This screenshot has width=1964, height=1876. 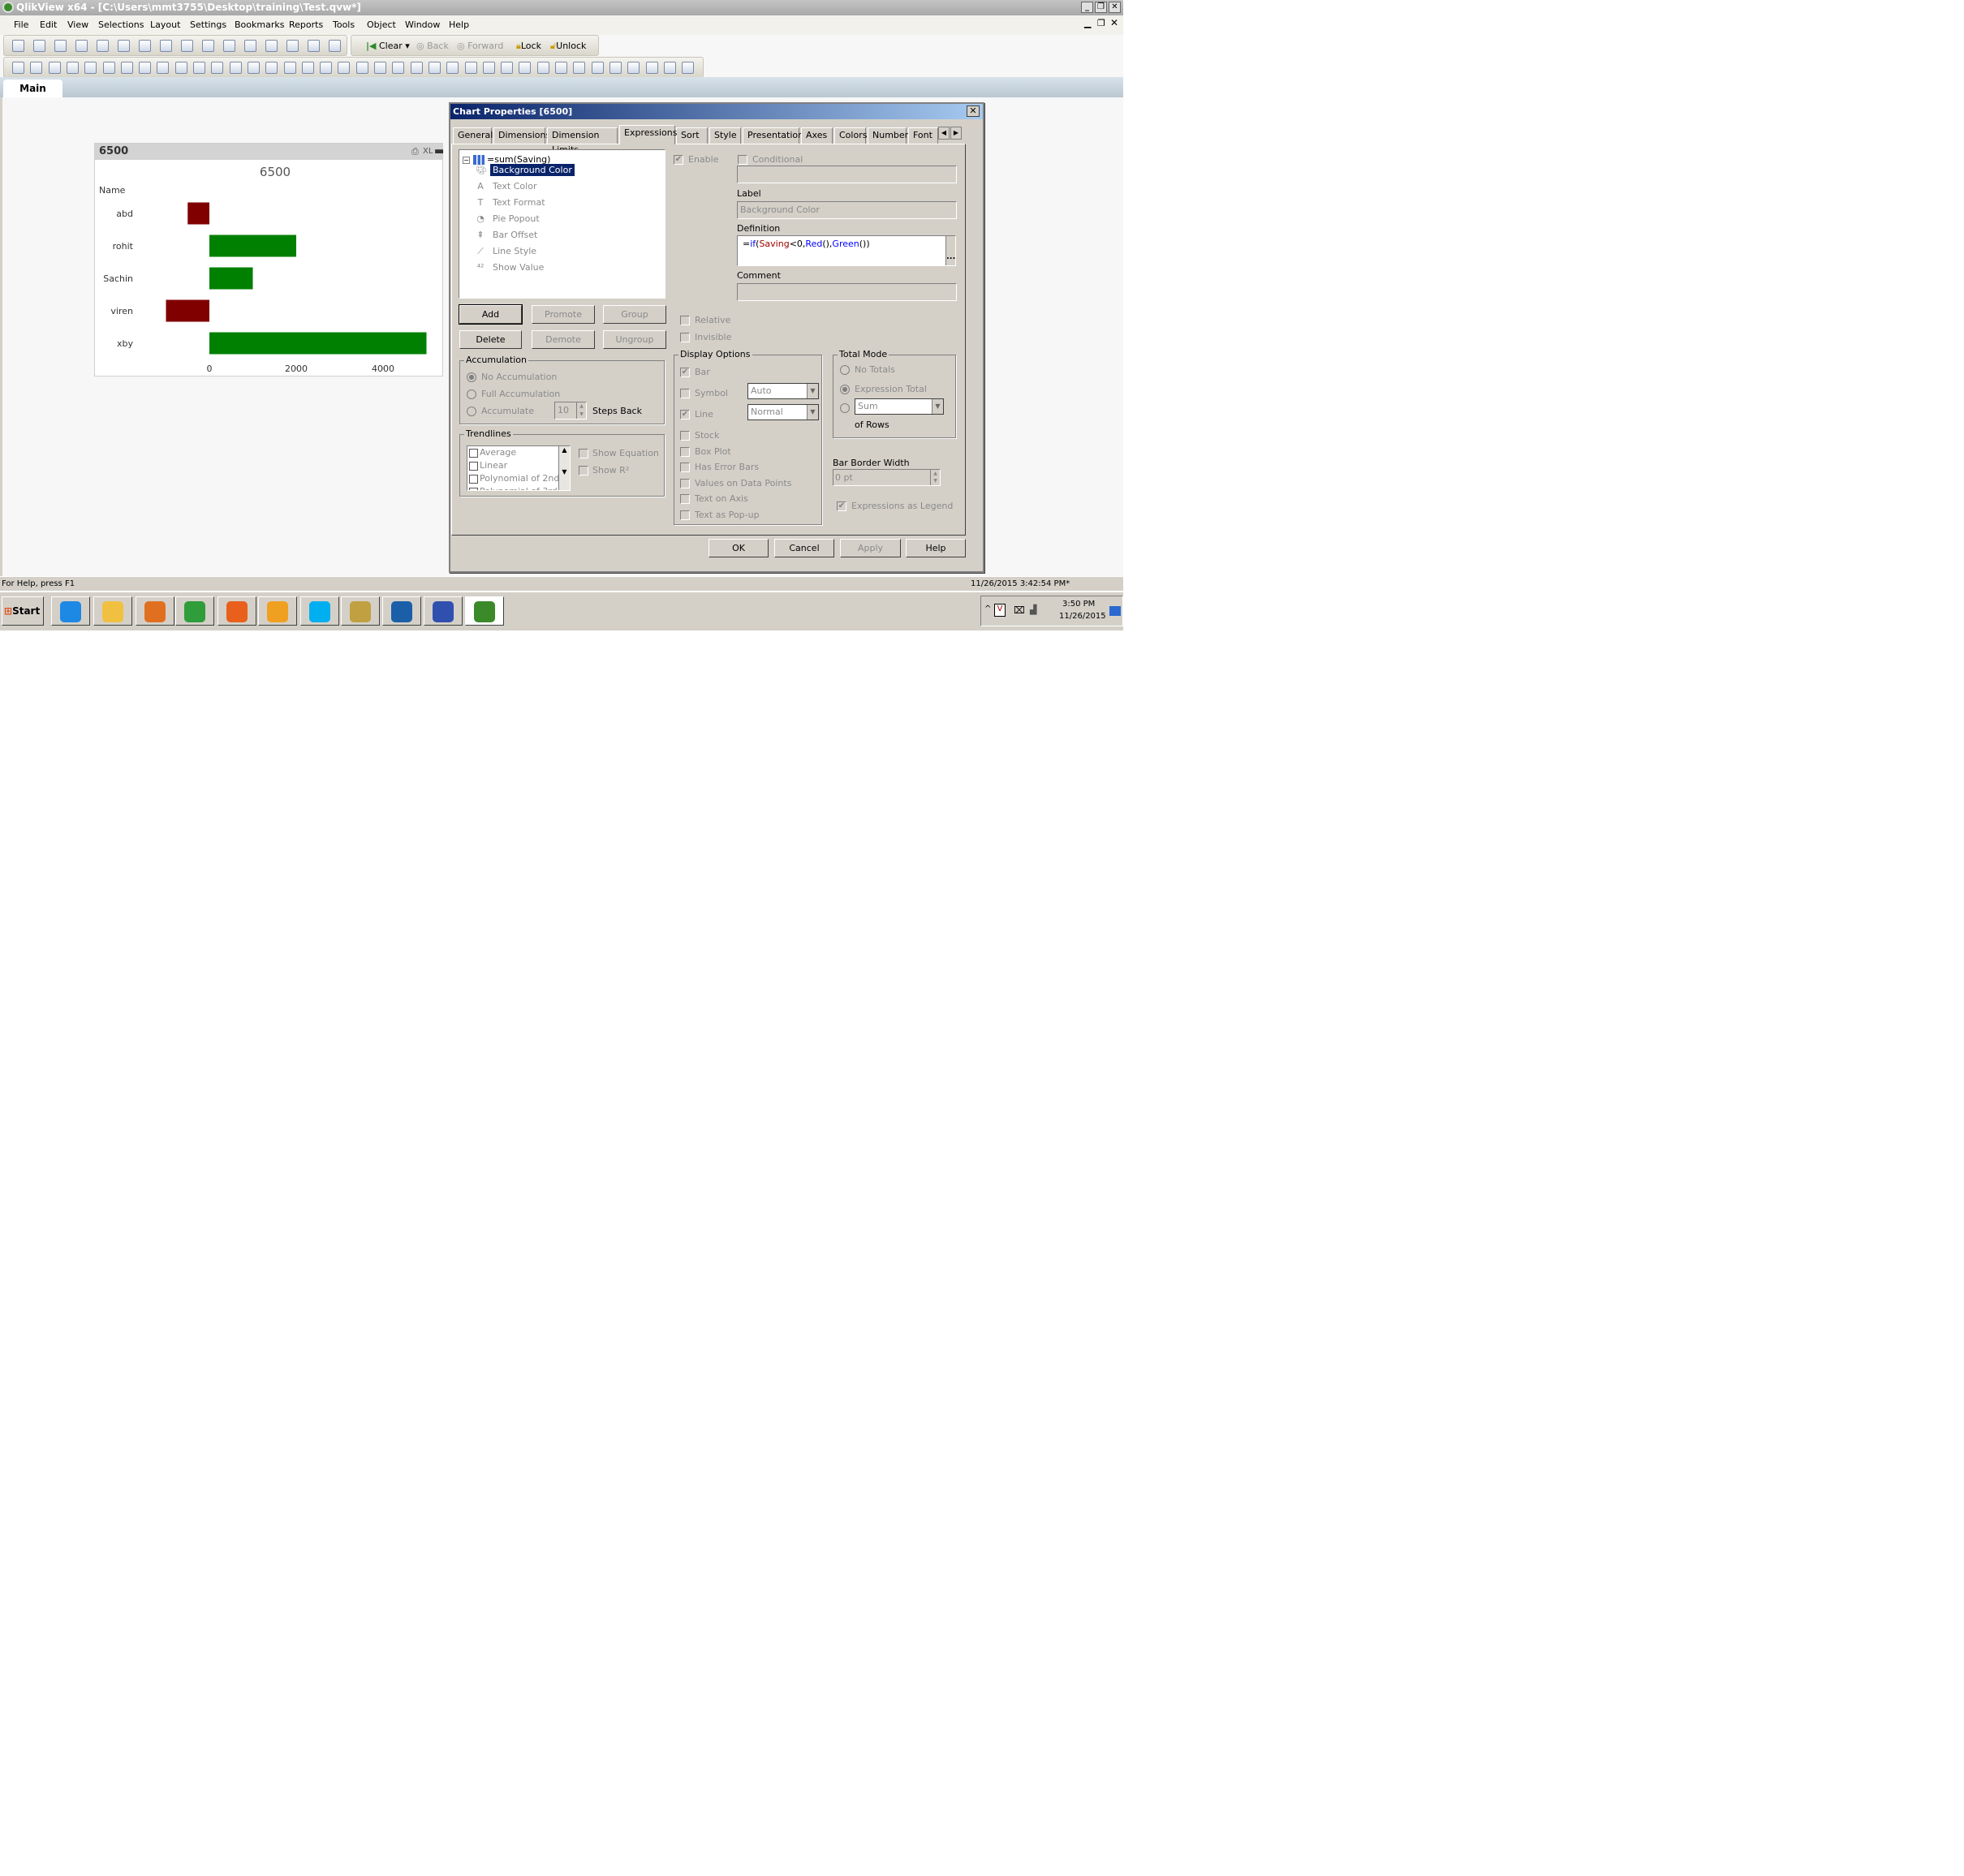 I want to click on tree-item-bar-offset: ⇞ Bar Offset, so click(x=508, y=235).